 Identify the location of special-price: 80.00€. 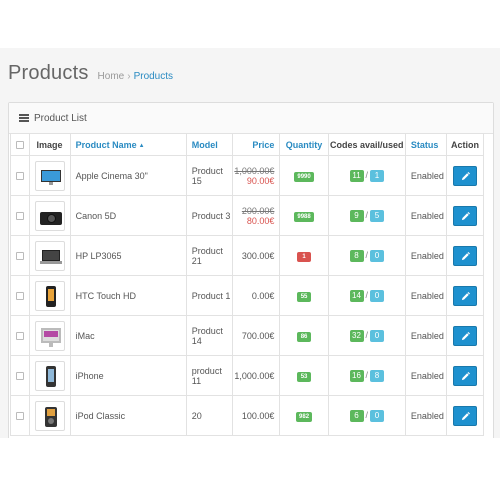
(260, 220).